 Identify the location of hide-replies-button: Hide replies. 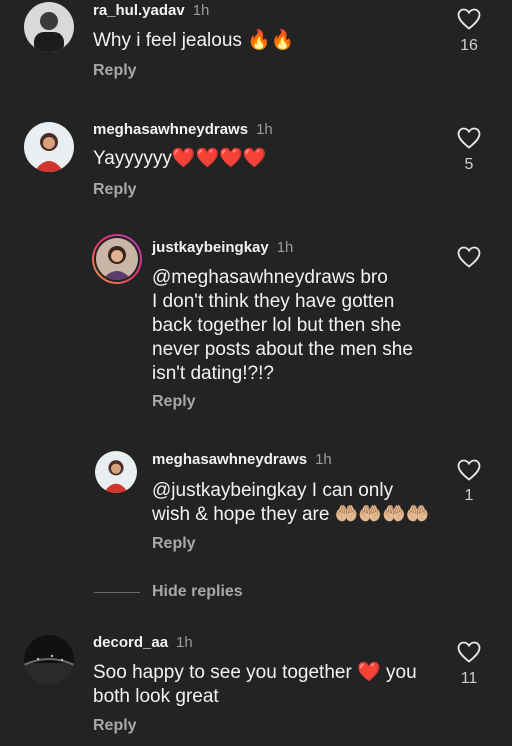
(197, 592).